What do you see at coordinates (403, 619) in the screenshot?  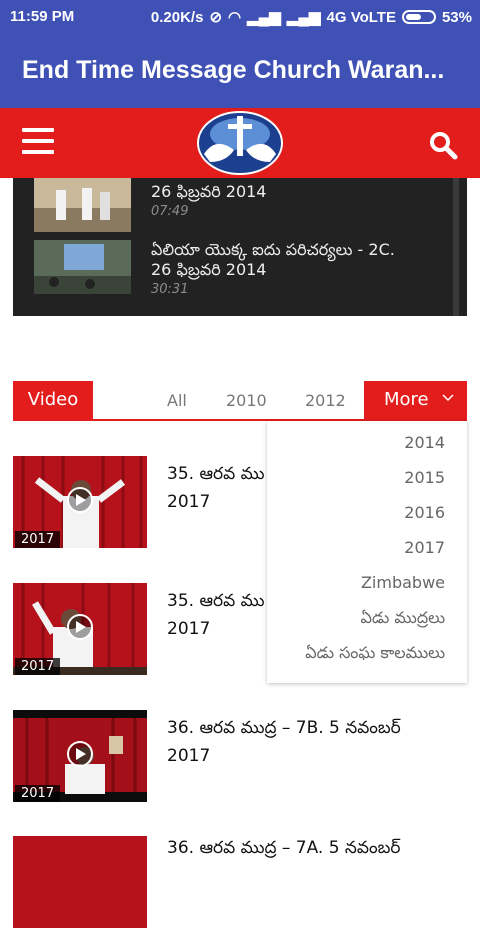 I see `dropdown-item-seven-seals: ఏడు ముద్రలు` at bounding box center [403, 619].